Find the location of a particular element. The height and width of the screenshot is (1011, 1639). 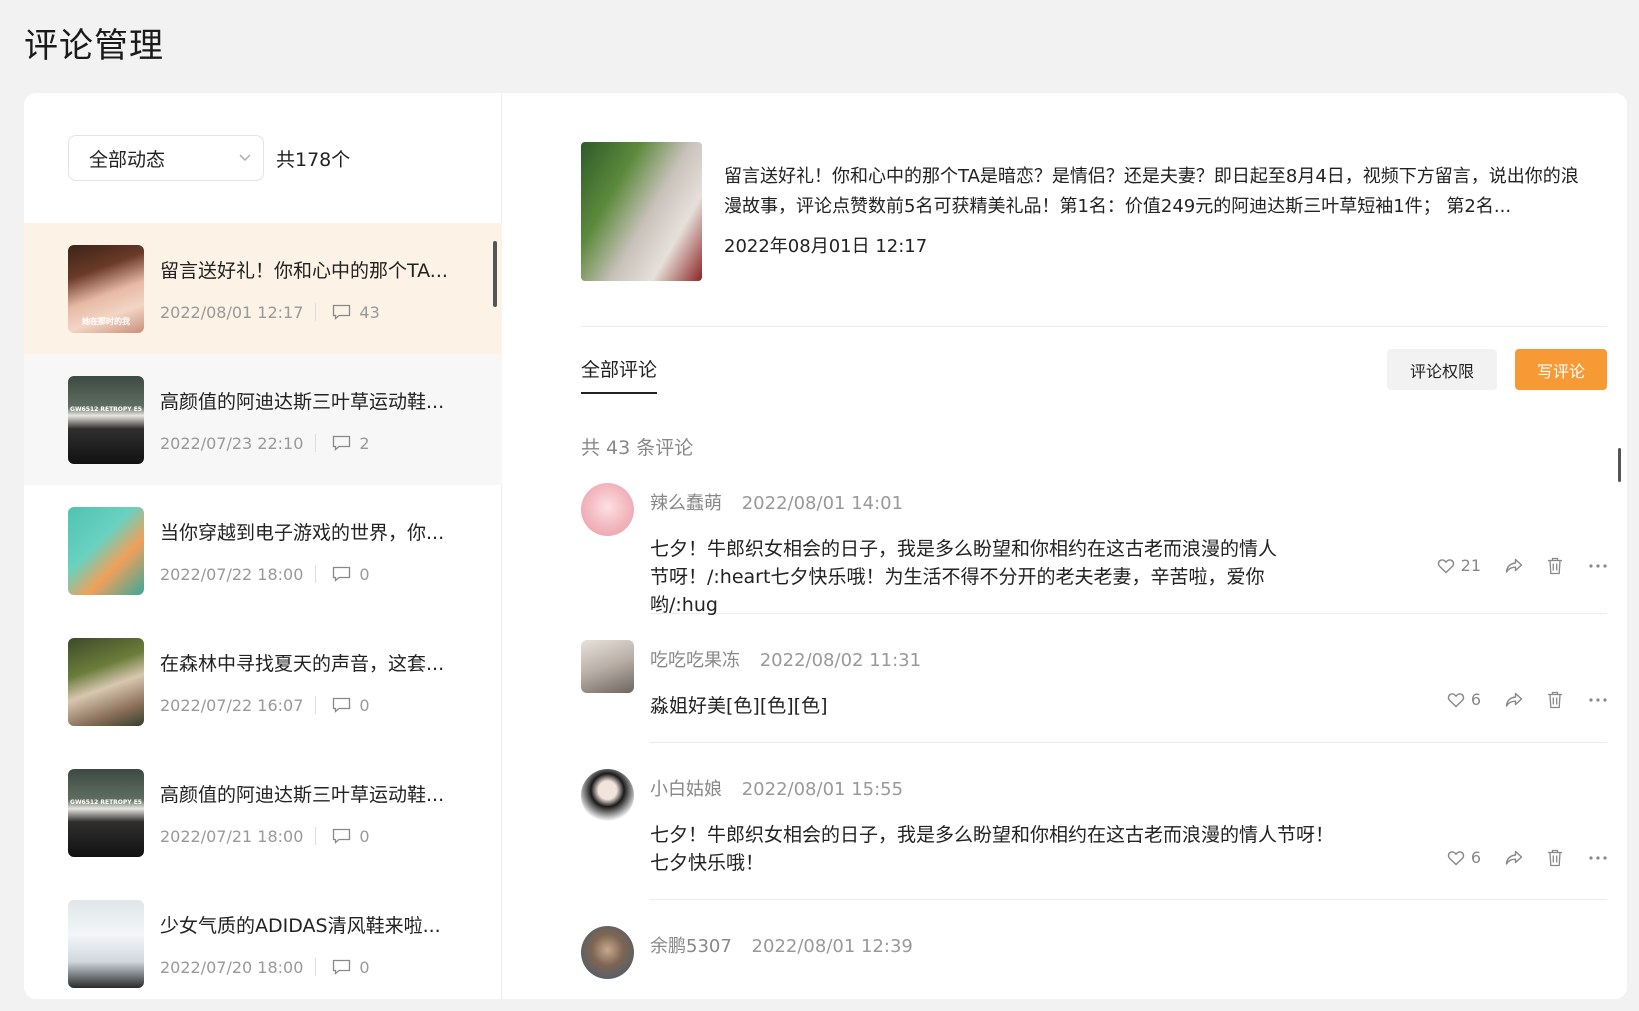

post-date: 2022/08/01 12:17 is located at coordinates (232, 312).